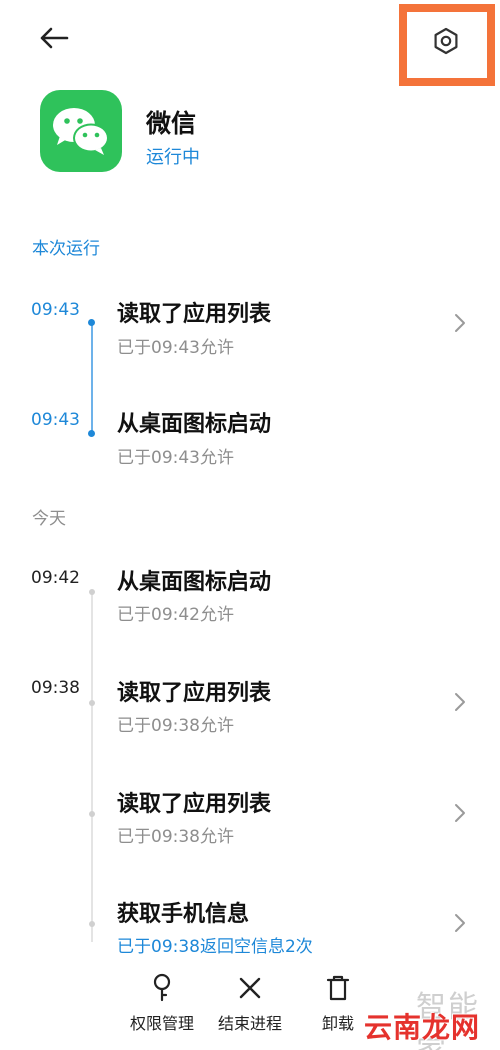 Image resolution: width=500 pixels, height=1050 pixels. Describe the element at coordinates (422, 1027) in the screenshot. I see `watermark-bottom: 云南龙网` at that location.